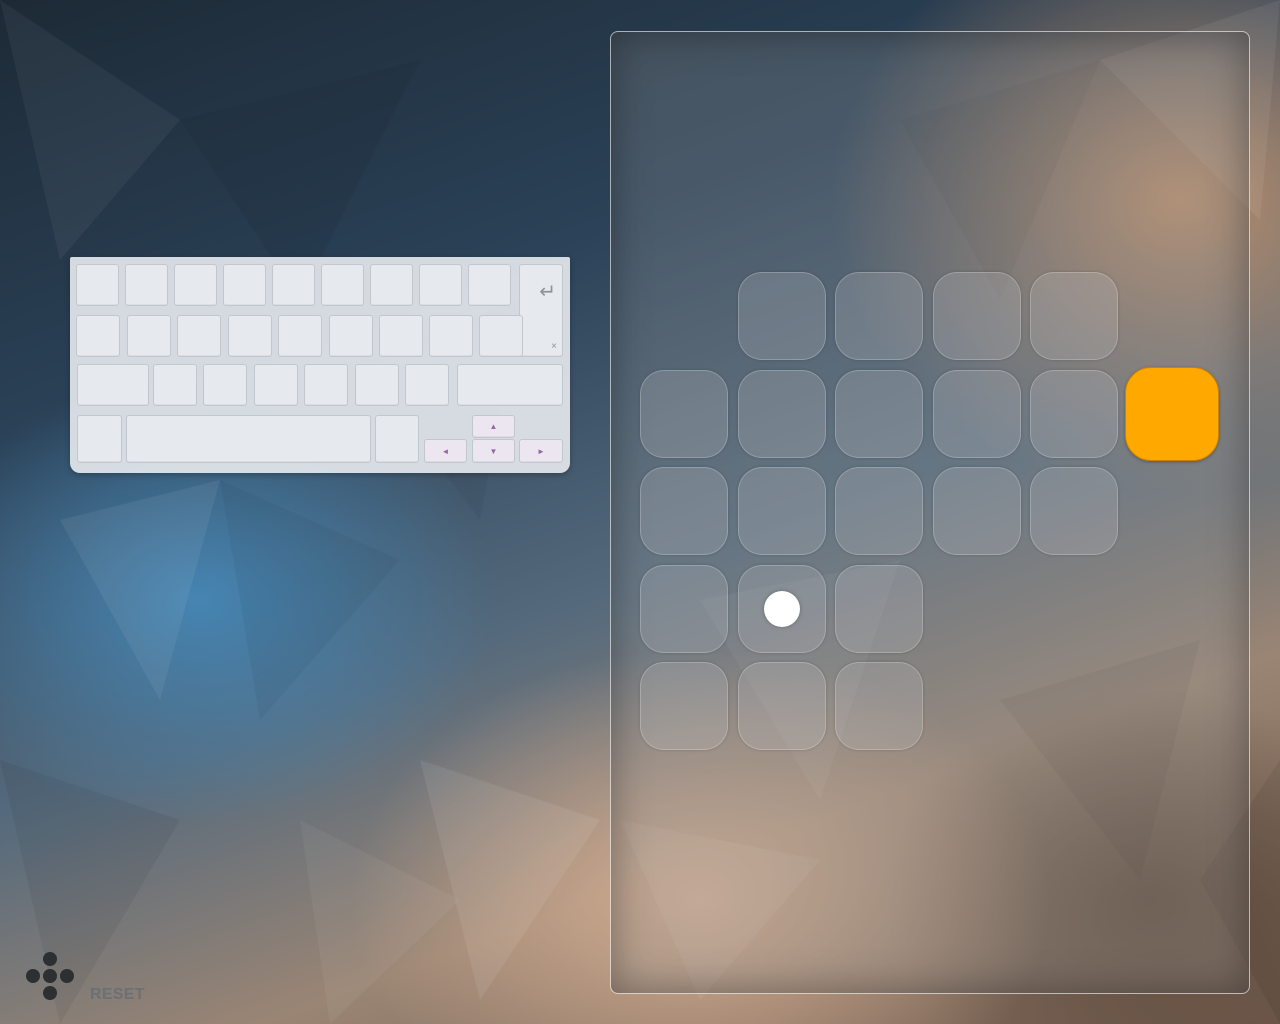  I want to click on arrow-down-icon: ▼, so click(493, 451).